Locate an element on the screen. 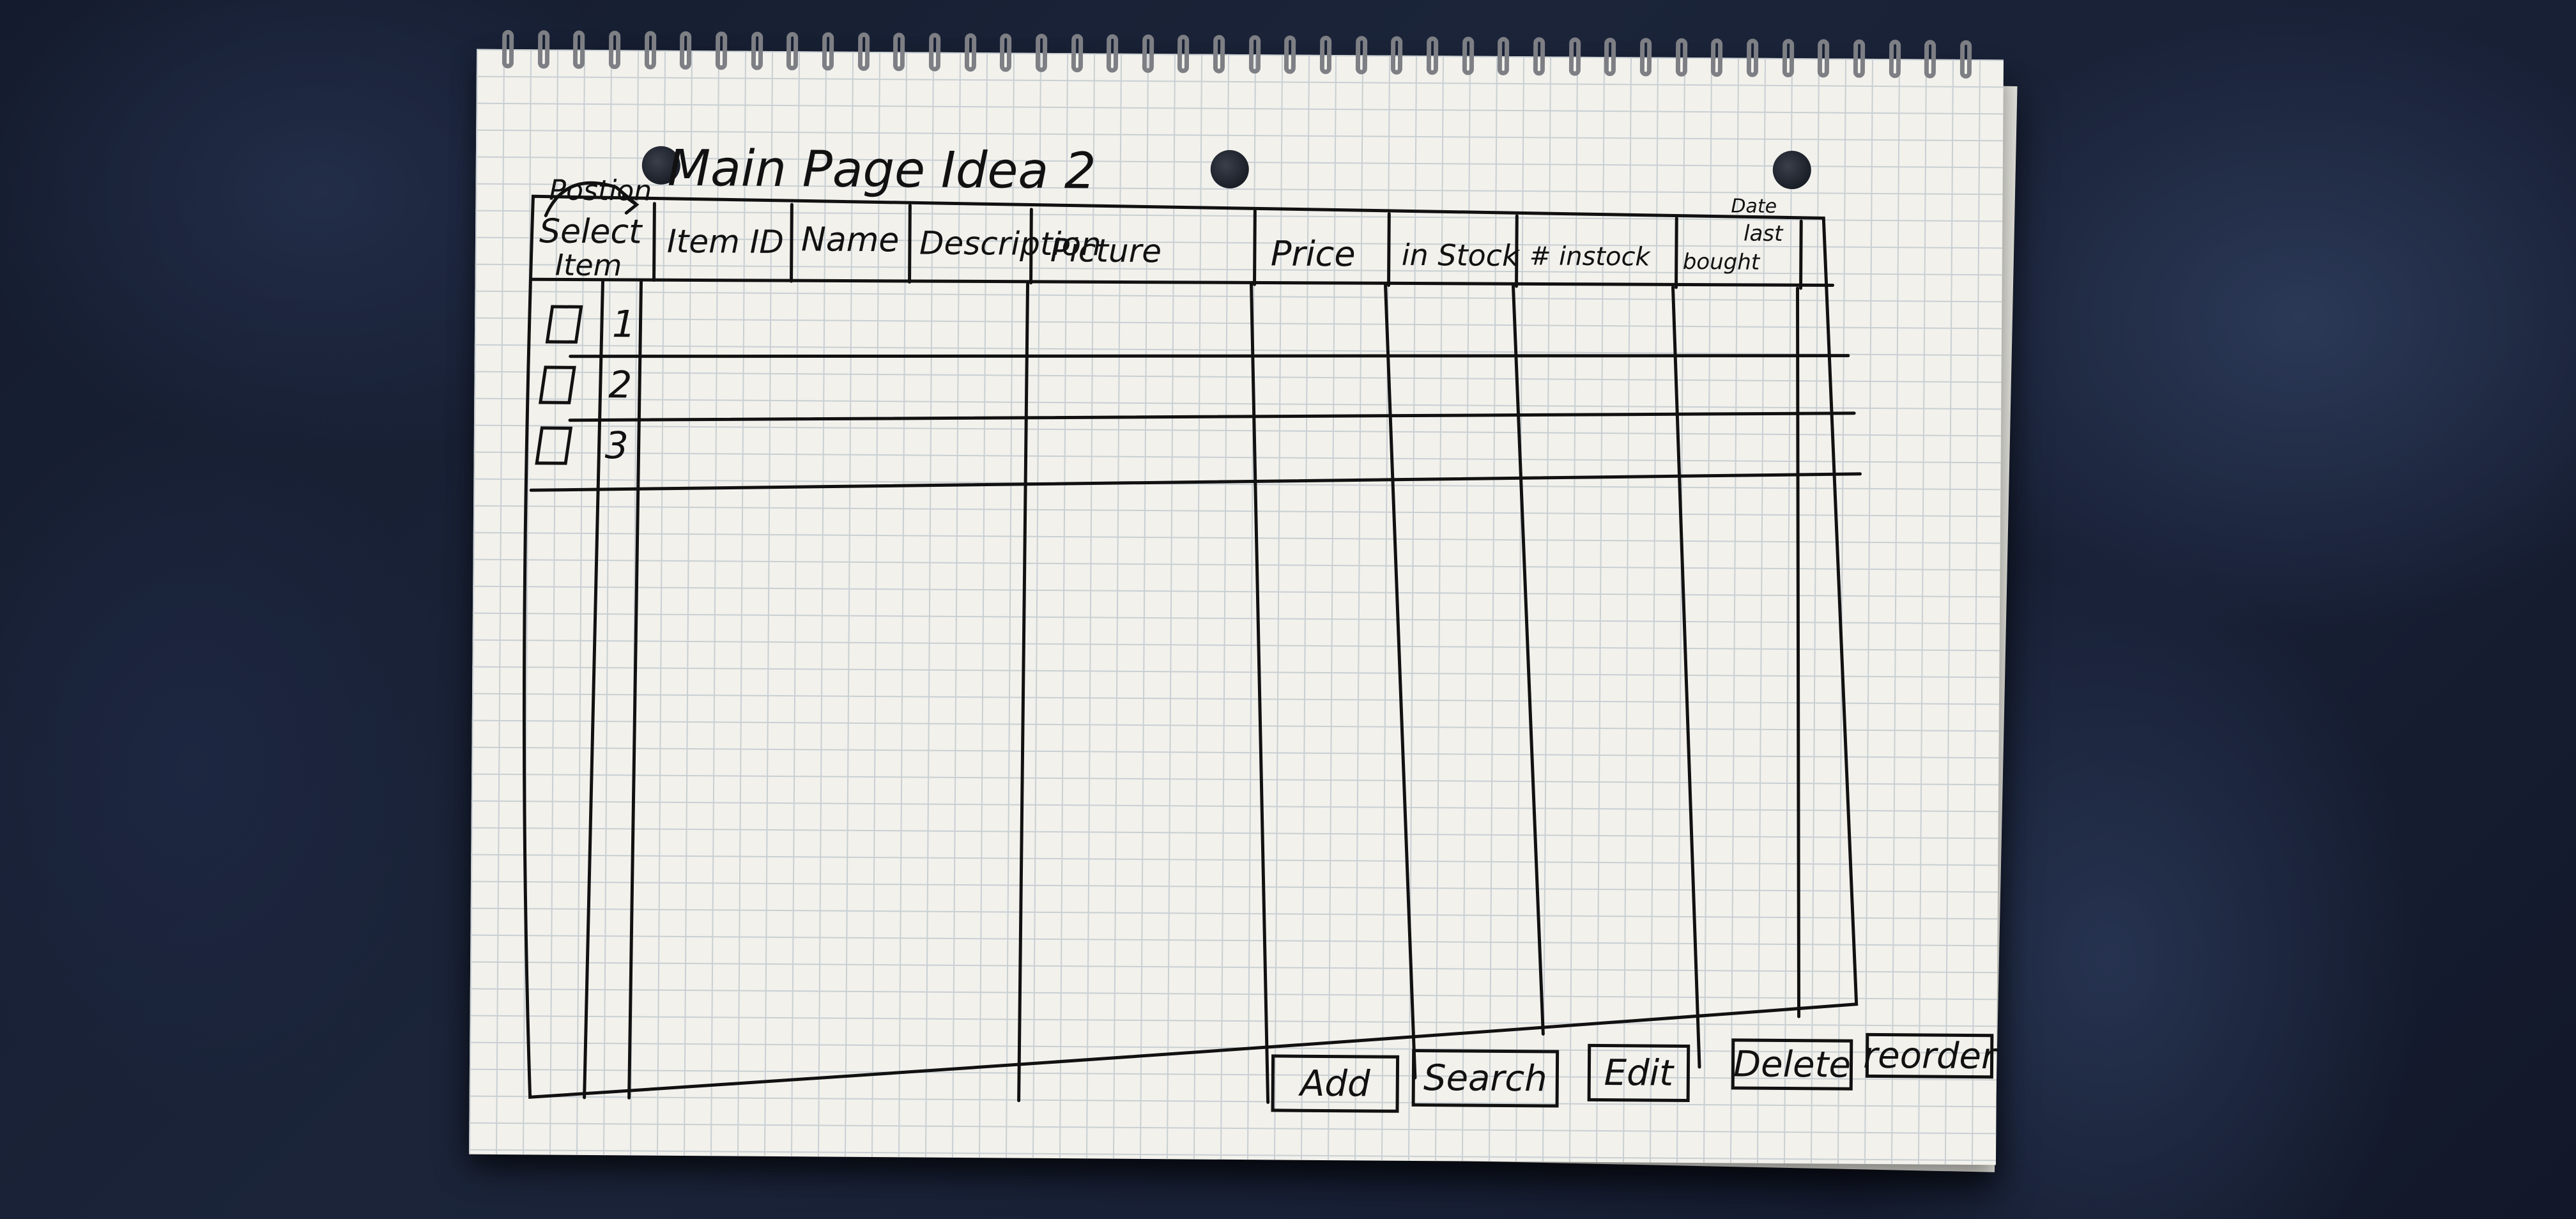  reorder-button: reorder is located at coordinates (1929, 1055).